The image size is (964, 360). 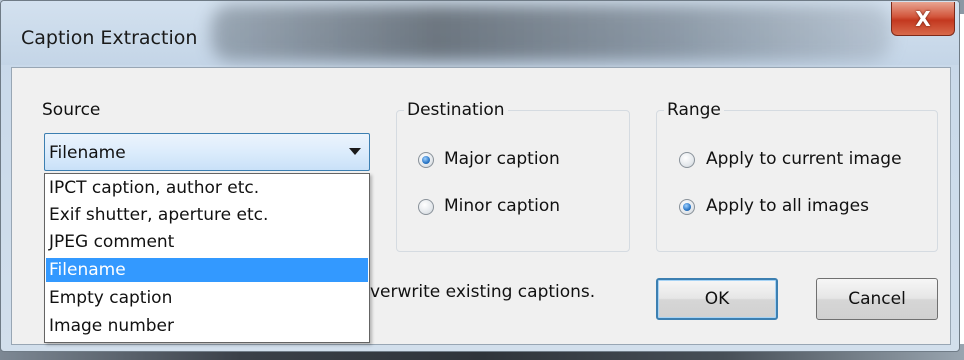 I want to click on close-button: X, so click(x=923, y=19).